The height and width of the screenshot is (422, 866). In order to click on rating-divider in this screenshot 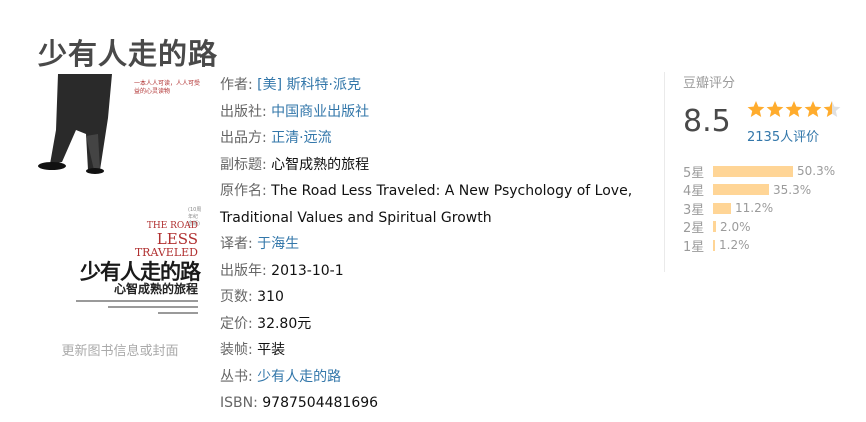, I will do `click(664, 172)`.